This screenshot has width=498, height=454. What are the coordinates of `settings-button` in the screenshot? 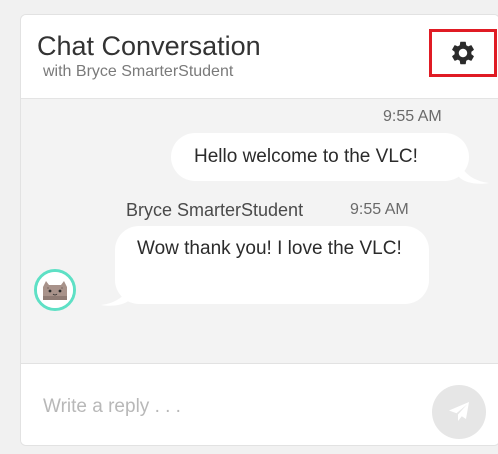 It's located at (463, 53).